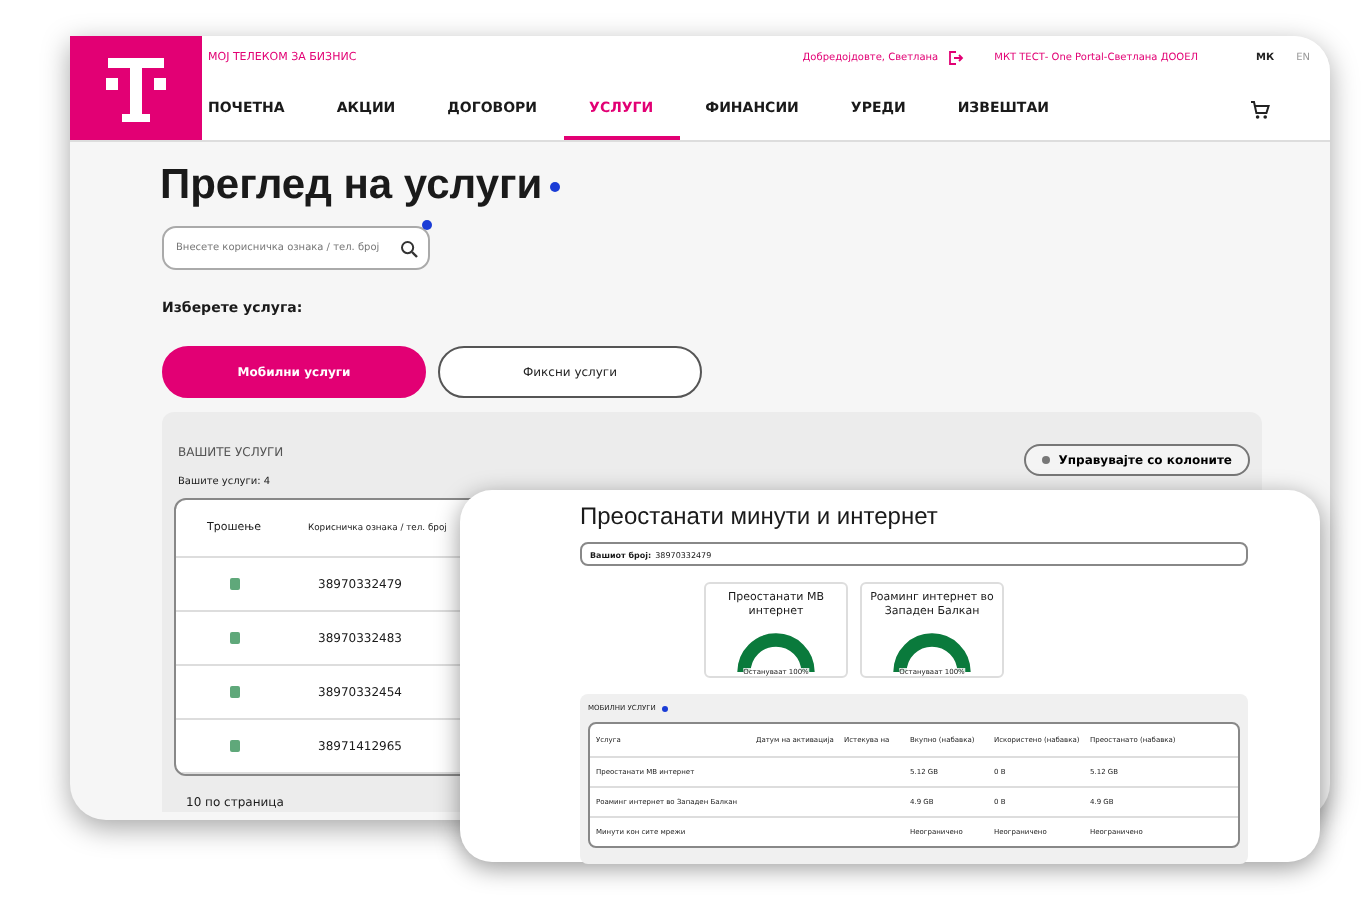 The image size is (1370, 900). What do you see at coordinates (136, 88) in the screenshot?
I see `logo-icon` at bounding box center [136, 88].